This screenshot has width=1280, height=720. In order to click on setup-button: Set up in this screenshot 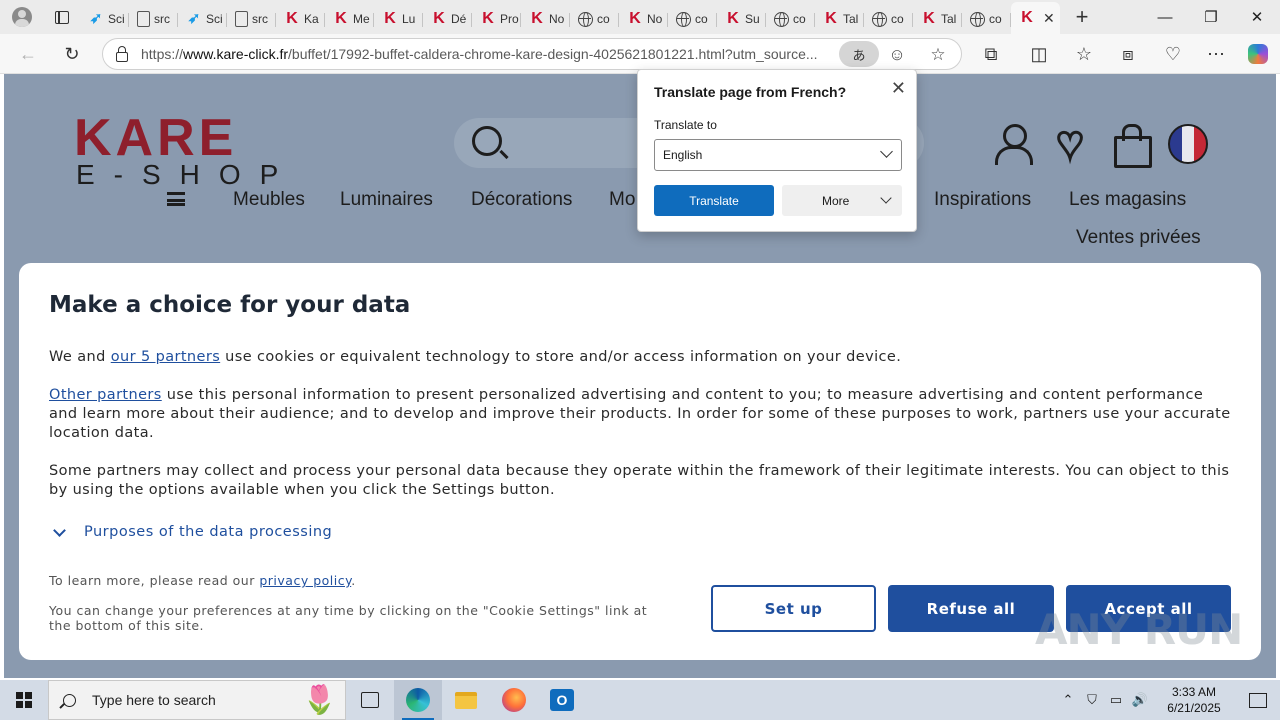, I will do `click(793, 608)`.